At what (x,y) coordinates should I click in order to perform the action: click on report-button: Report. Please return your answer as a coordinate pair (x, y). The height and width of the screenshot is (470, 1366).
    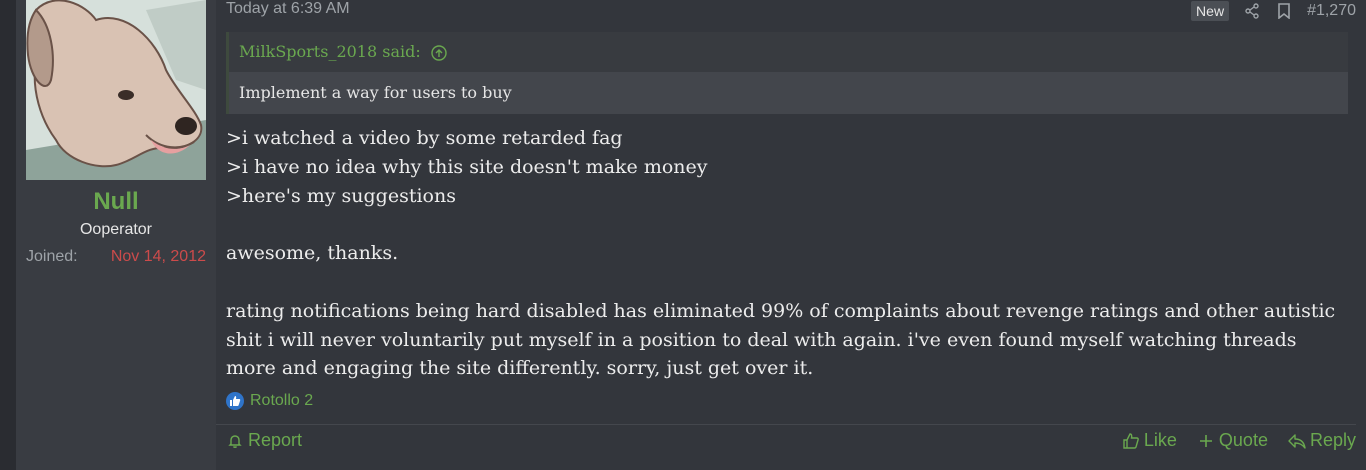
    Looking at the image, I should click on (264, 440).